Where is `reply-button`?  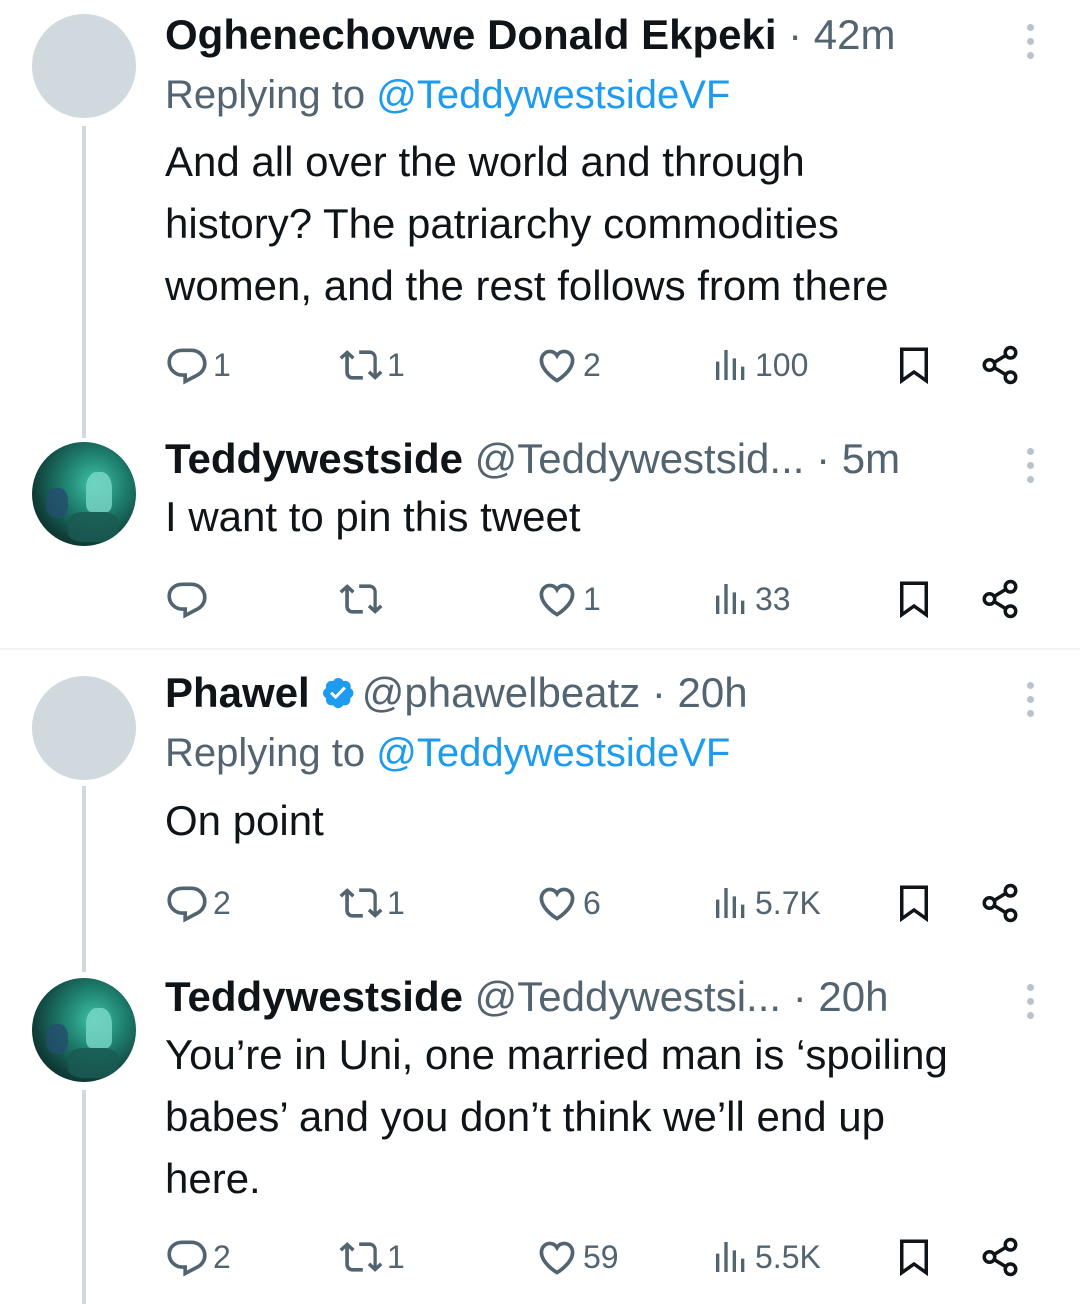 reply-button is located at coordinates (189, 599).